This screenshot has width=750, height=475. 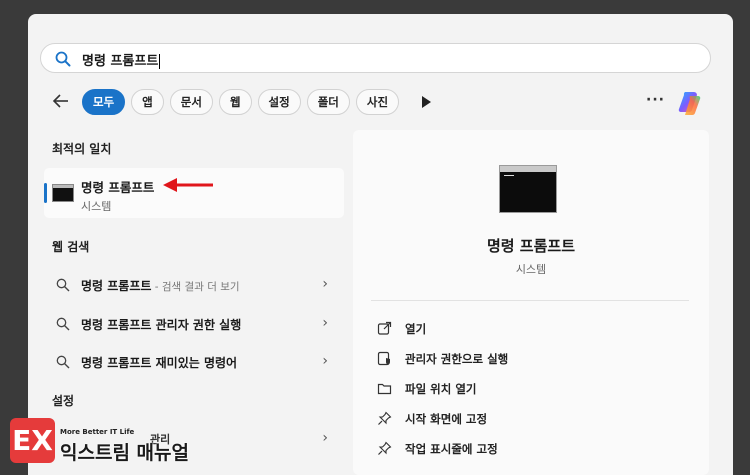 What do you see at coordinates (527, 359) in the screenshot?
I see `action-run-as-admin: 관리자 권한으로 실행` at bounding box center [527, 359].